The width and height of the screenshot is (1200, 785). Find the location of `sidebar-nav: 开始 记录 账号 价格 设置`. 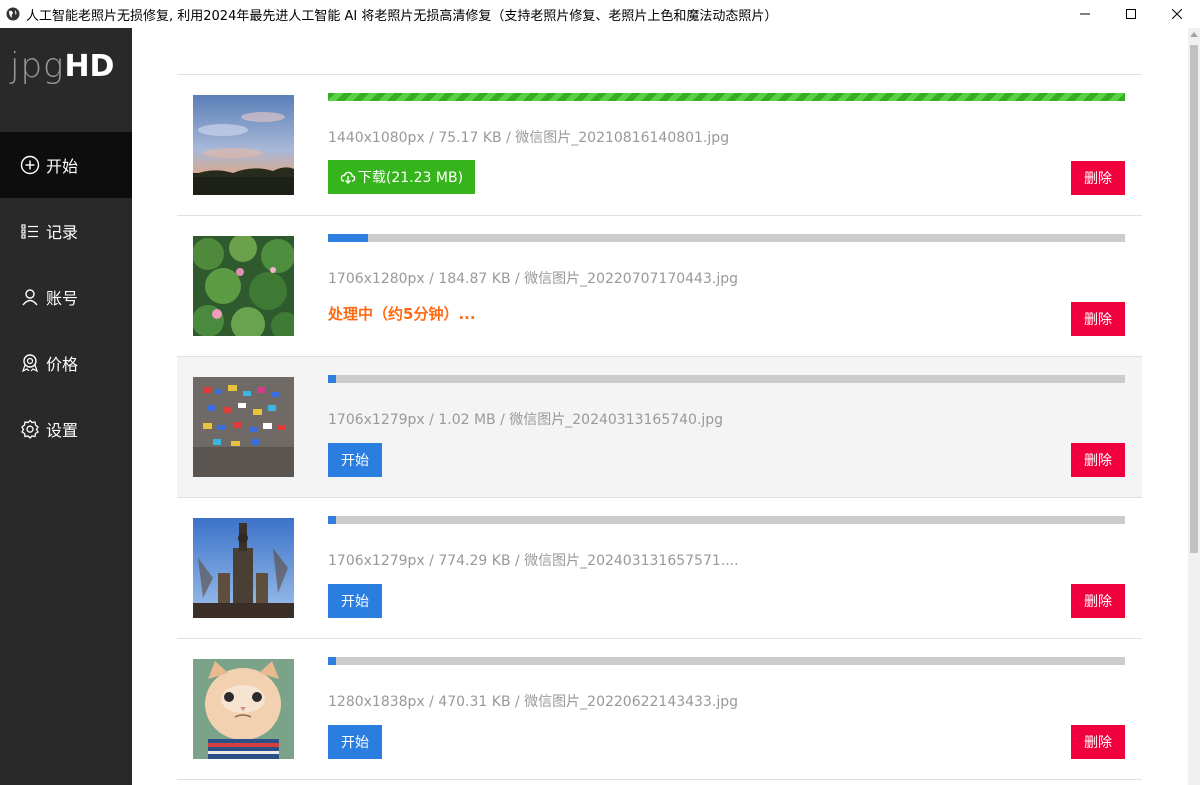

sidebar-nav: 开始 记录 账号 价格 设置 is located at coordinates (66, 297).